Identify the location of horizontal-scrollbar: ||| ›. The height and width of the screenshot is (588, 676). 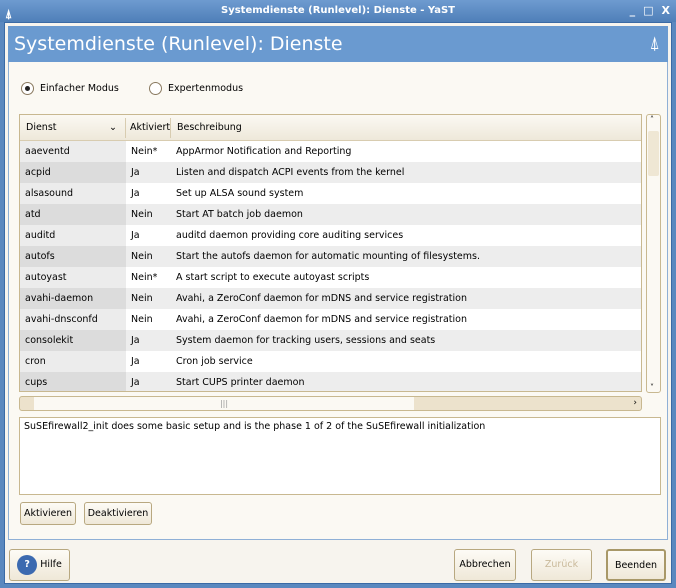
(330, 403).